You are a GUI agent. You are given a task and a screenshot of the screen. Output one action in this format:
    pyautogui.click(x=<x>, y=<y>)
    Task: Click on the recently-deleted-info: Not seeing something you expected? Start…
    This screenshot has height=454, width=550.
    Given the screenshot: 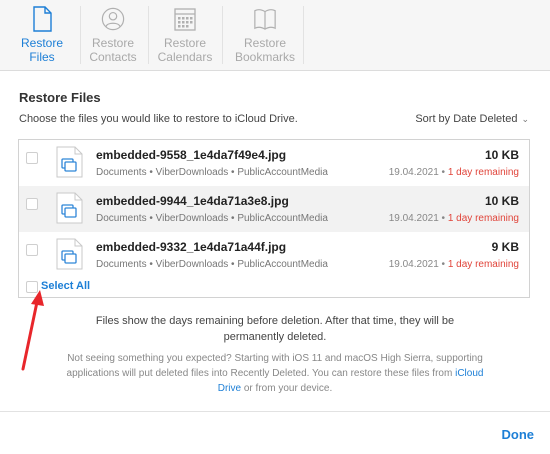 What is the action you would take?
    pyautogui.click(x=275, y=373)
    